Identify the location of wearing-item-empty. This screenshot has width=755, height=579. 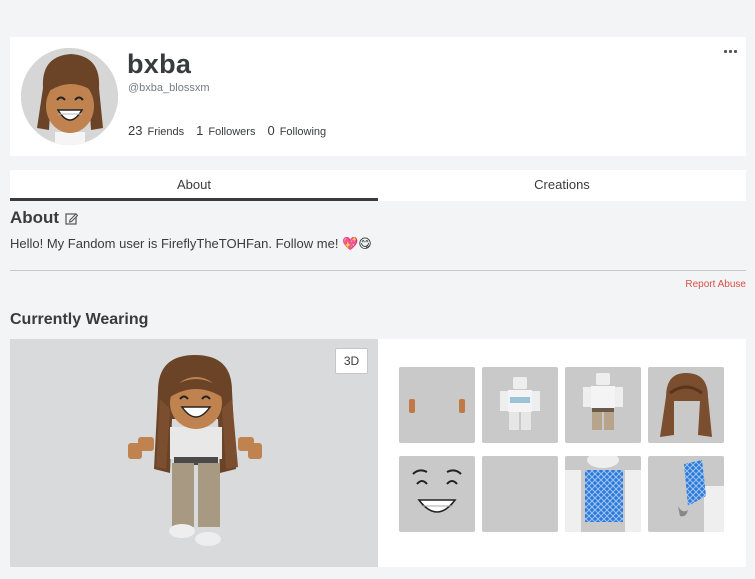
(520, 494).